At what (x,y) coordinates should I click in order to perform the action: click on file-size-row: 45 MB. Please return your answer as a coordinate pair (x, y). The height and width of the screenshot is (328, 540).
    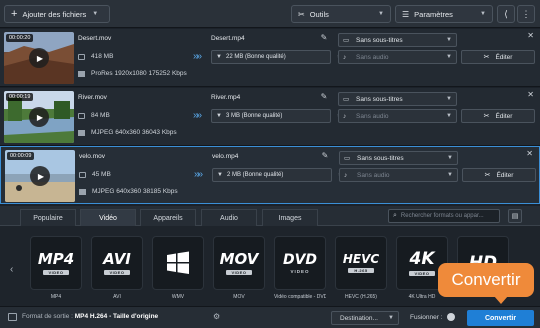
    Looking at the image, I should click on (95, 174).